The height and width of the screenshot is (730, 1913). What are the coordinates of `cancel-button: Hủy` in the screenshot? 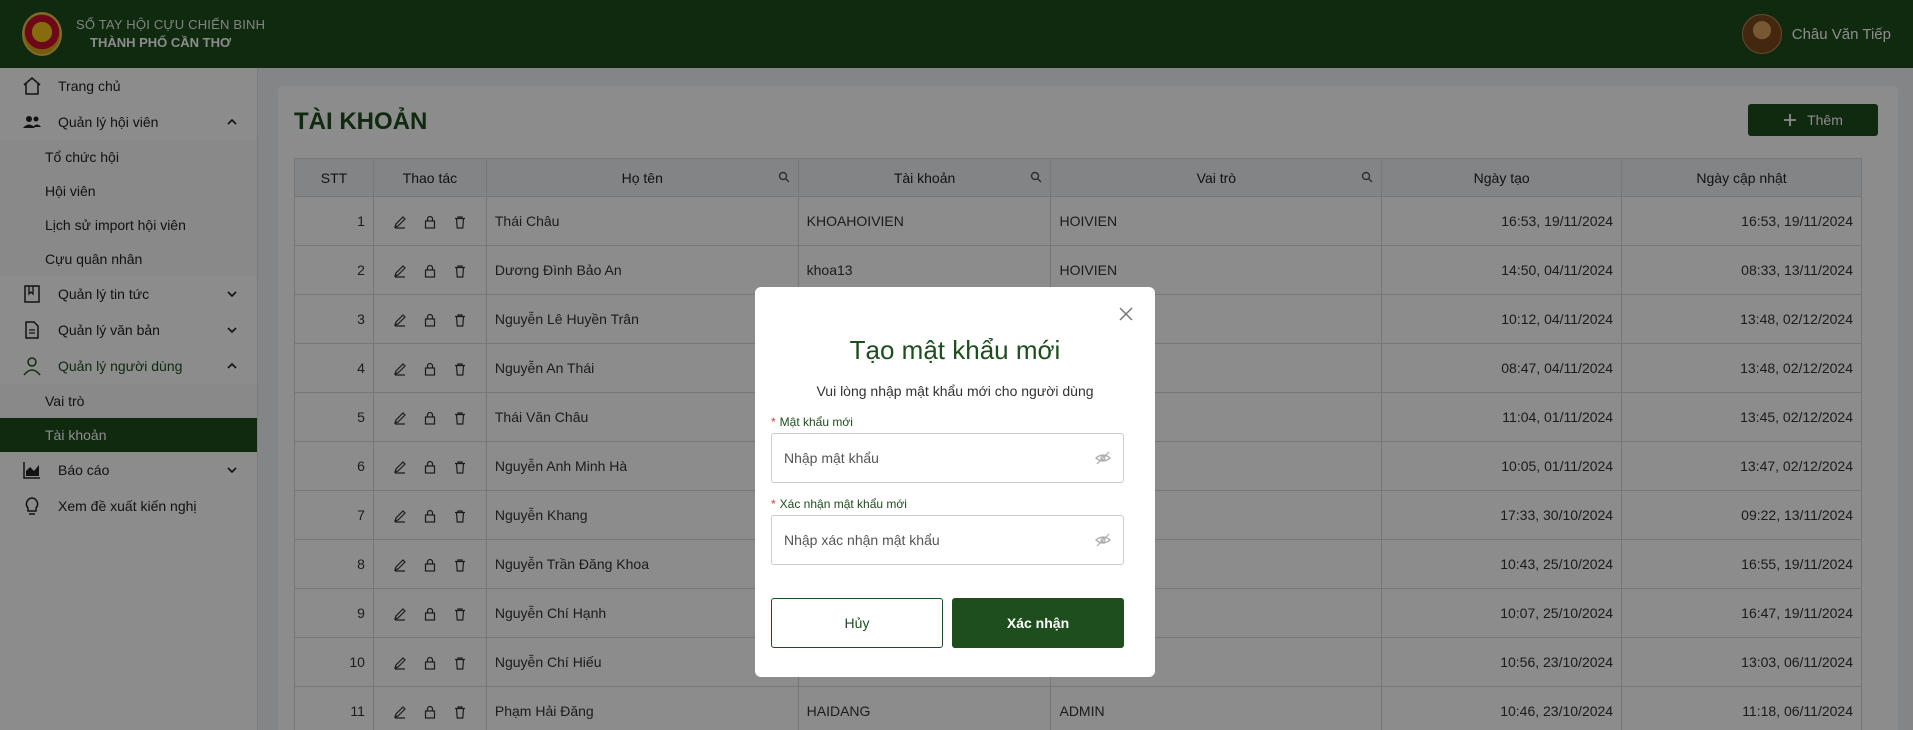 It's located at (857, 623).